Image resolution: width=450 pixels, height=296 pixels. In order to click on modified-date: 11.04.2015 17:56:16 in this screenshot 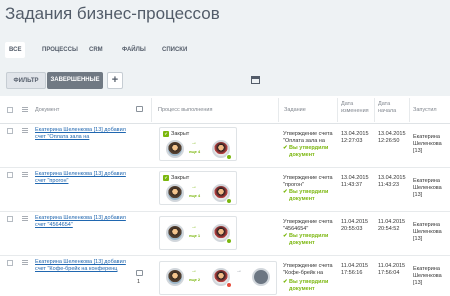, I will do `click(355, 269)`.